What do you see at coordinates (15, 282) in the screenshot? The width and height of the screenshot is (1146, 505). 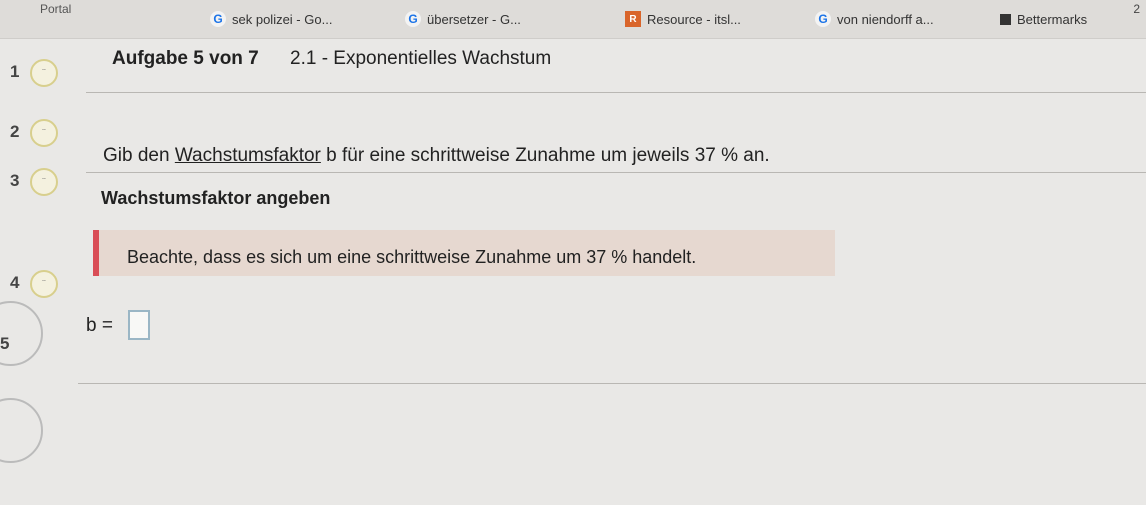 I see `step-number: 4` at bounding box center [15, 282].